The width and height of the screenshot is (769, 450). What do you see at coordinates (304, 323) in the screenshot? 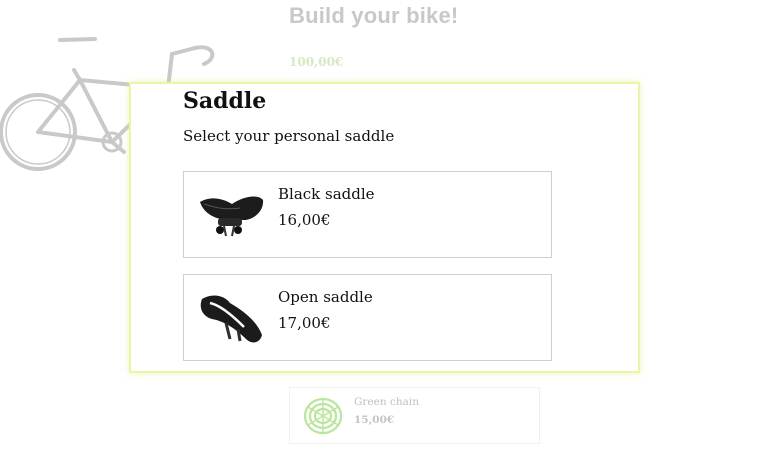
I see `option-price: 17,00€` at bounding box center [304, 323].